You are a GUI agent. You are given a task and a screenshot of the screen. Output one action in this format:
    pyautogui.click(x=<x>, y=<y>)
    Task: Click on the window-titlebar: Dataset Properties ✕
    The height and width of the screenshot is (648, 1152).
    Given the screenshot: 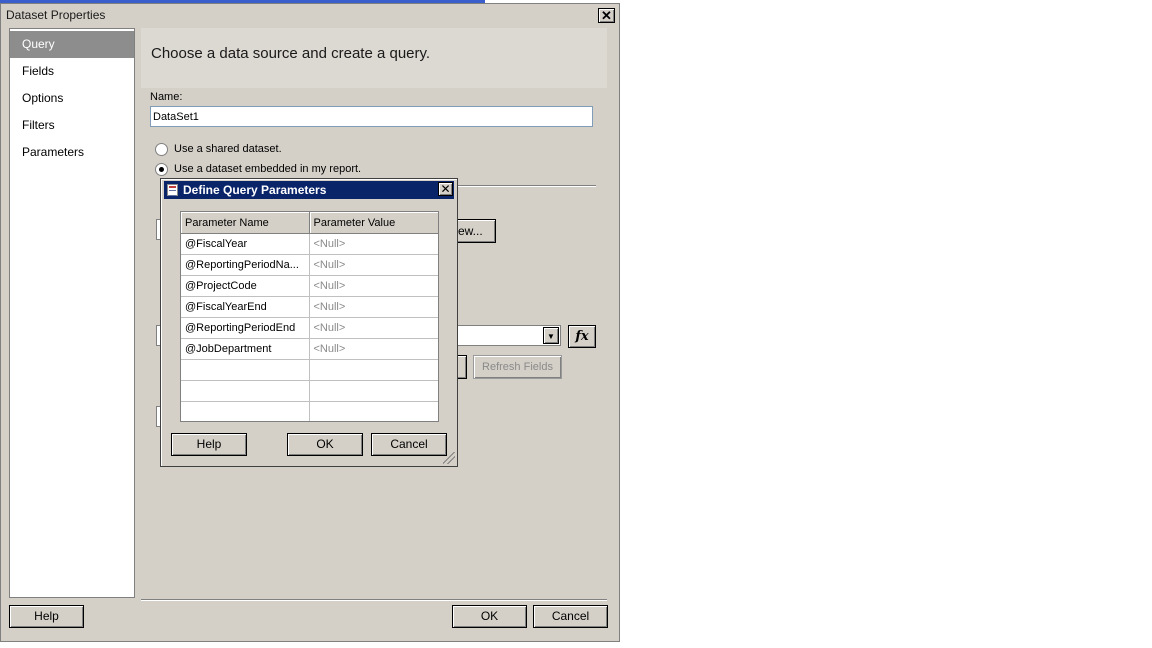 What is the action you would take?
    pyautogui.click(x=310, y=15)
    